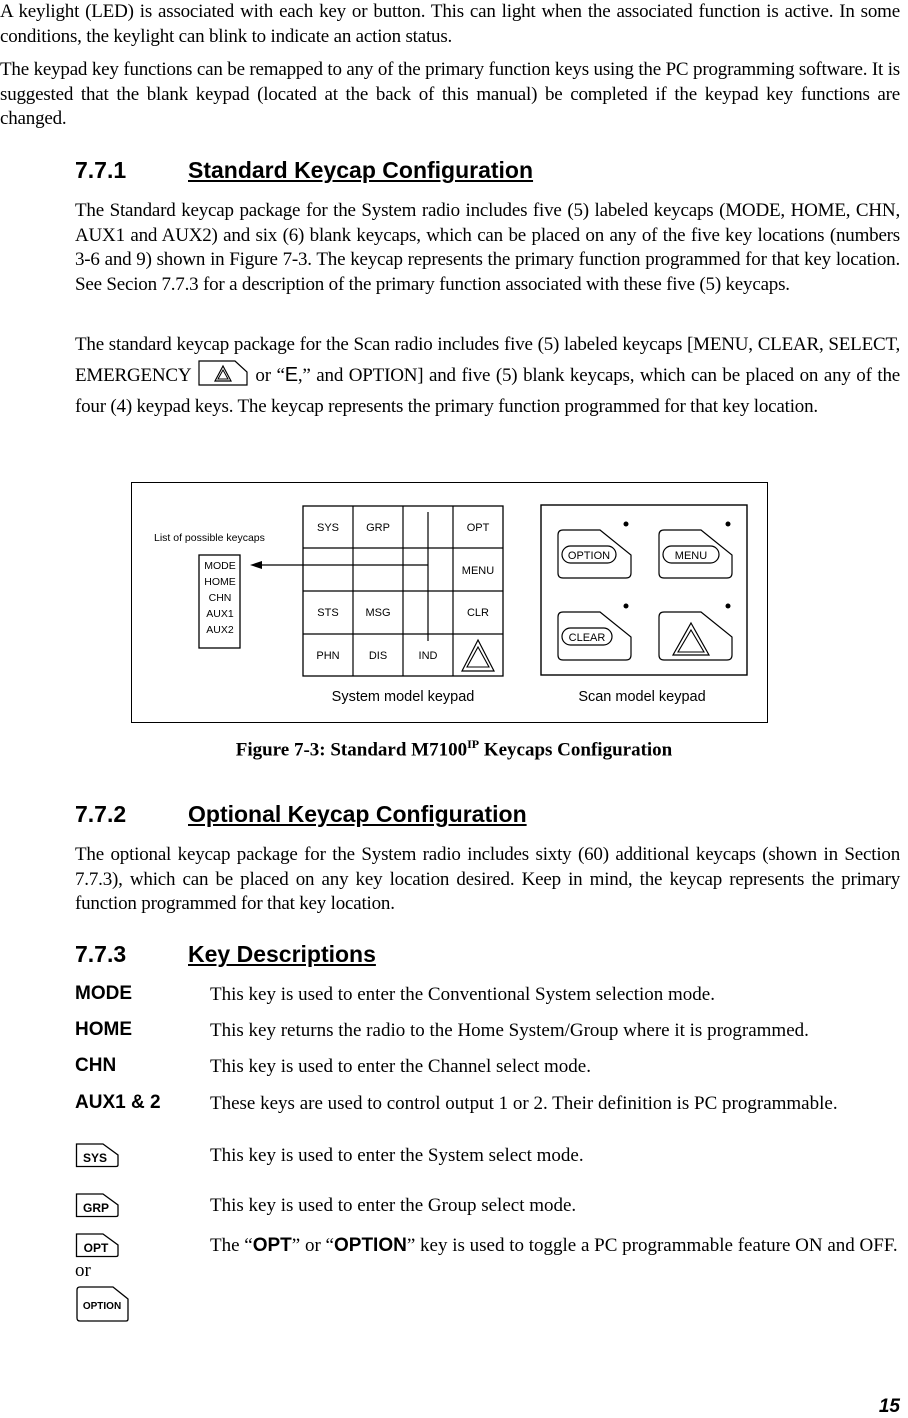 This screenshot has height=1418, width=908. I want to click on system-key-menu: MENU, so click(478, 571).